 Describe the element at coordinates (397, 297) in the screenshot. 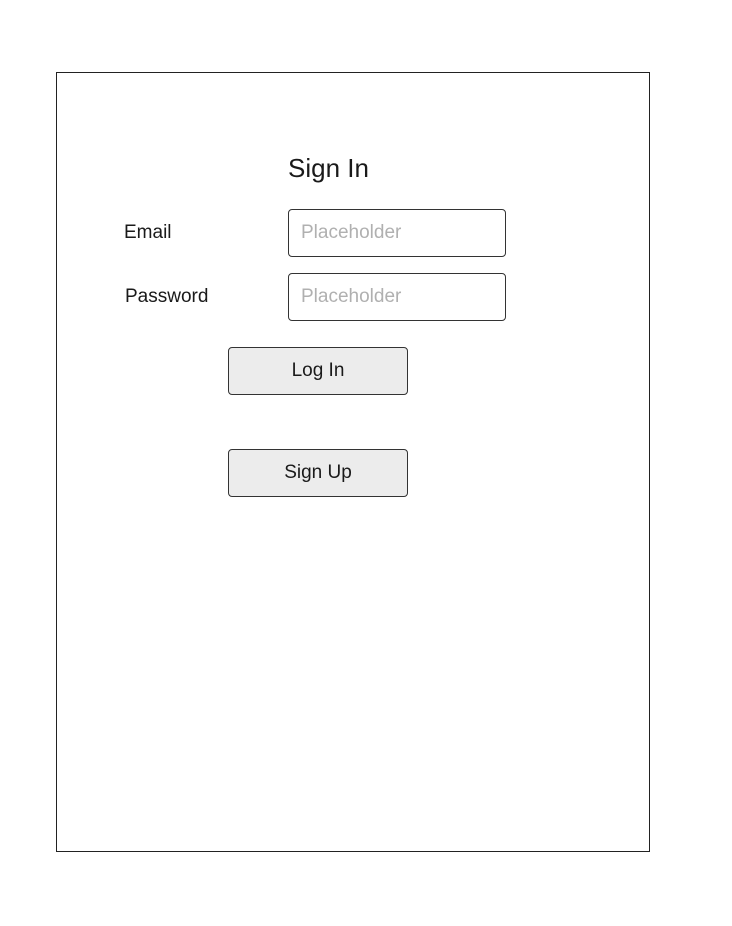

I see `password-field` at that location.